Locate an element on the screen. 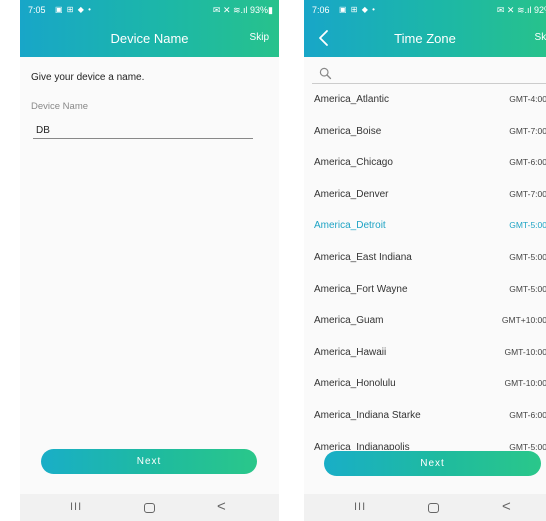 The height and width of the screenshot is (521, 546). timezone-name: America_Atlantic is located at coordinates (352, 99).